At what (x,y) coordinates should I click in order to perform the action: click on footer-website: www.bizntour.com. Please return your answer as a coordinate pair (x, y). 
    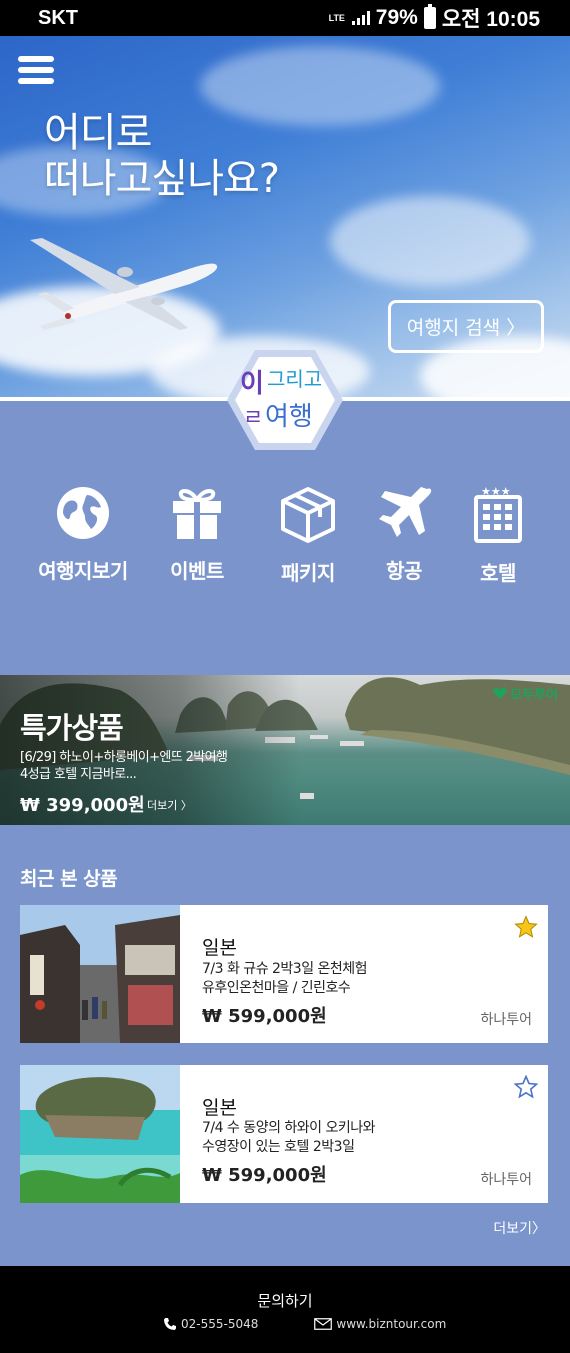
    Looking at the image, I should click on (380, 1324).